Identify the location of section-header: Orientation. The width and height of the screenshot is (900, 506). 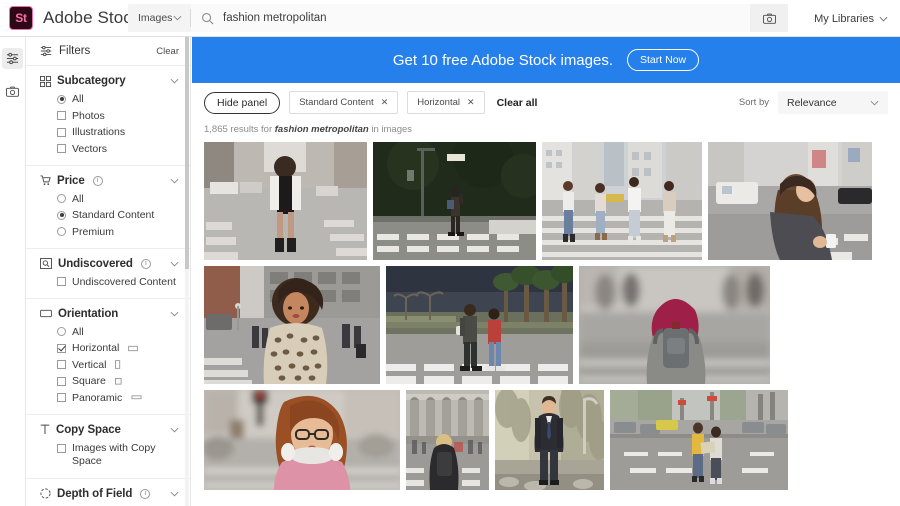
(108, 313).